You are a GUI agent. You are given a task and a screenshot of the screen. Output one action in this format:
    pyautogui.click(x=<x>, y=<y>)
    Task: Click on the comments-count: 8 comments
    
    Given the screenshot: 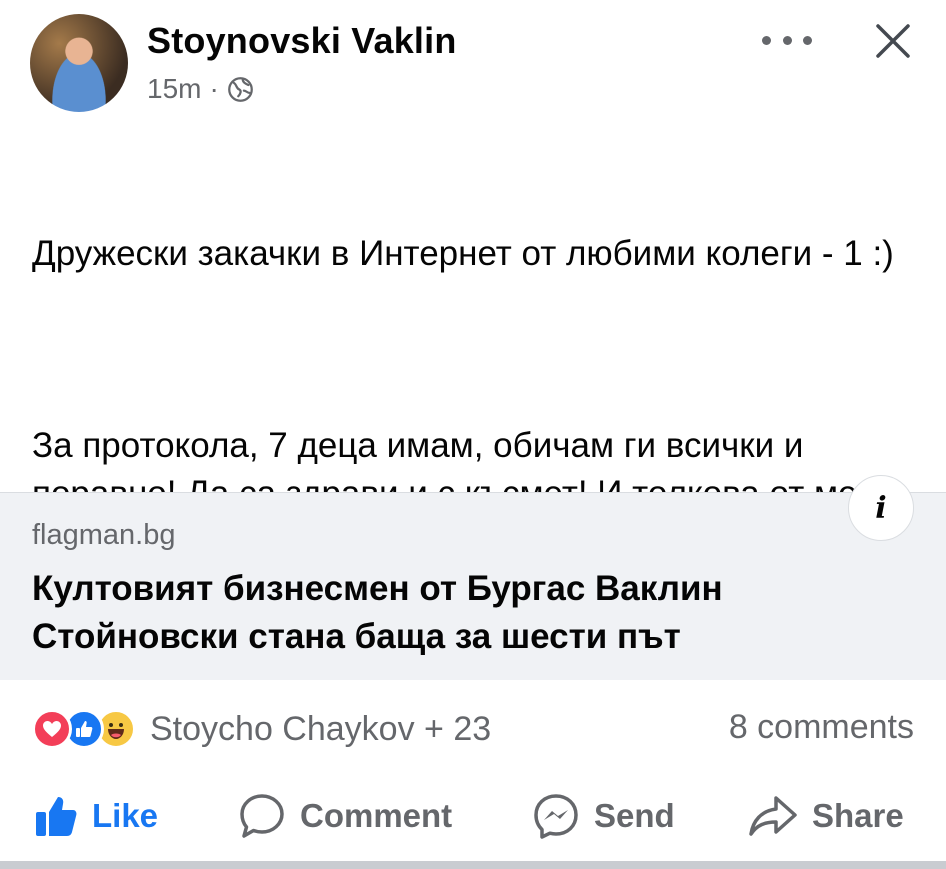 What is the action you would take?
    pyautogui.click(x=821, y=727)
    